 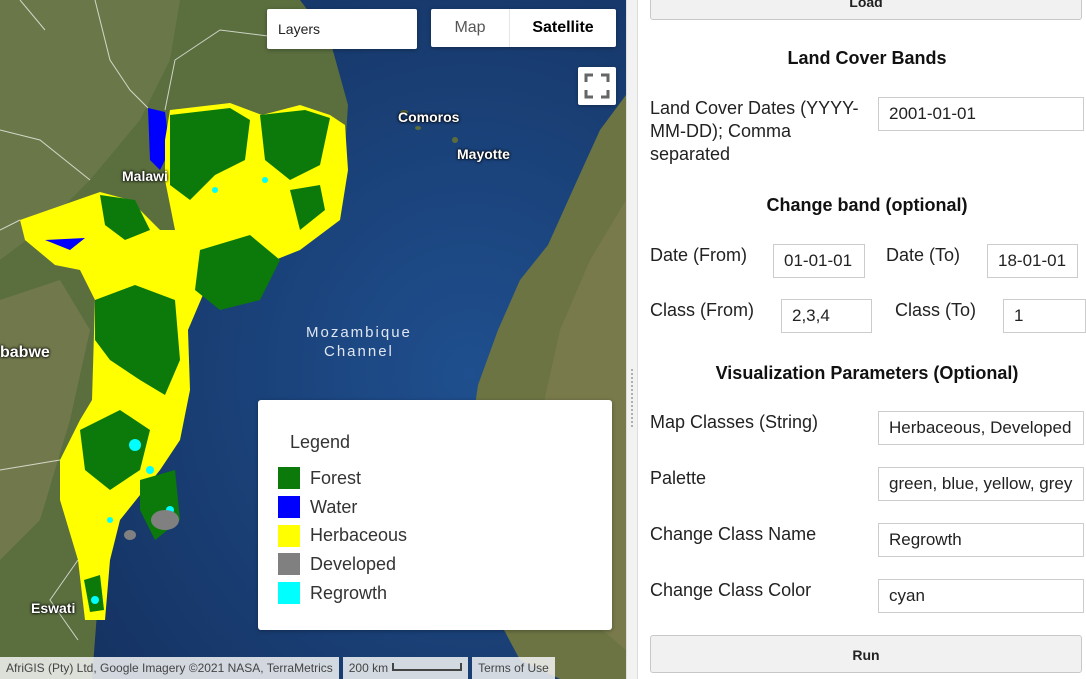 I want to click on change-band-title: Change band (optional), so click(x=867, y=205).